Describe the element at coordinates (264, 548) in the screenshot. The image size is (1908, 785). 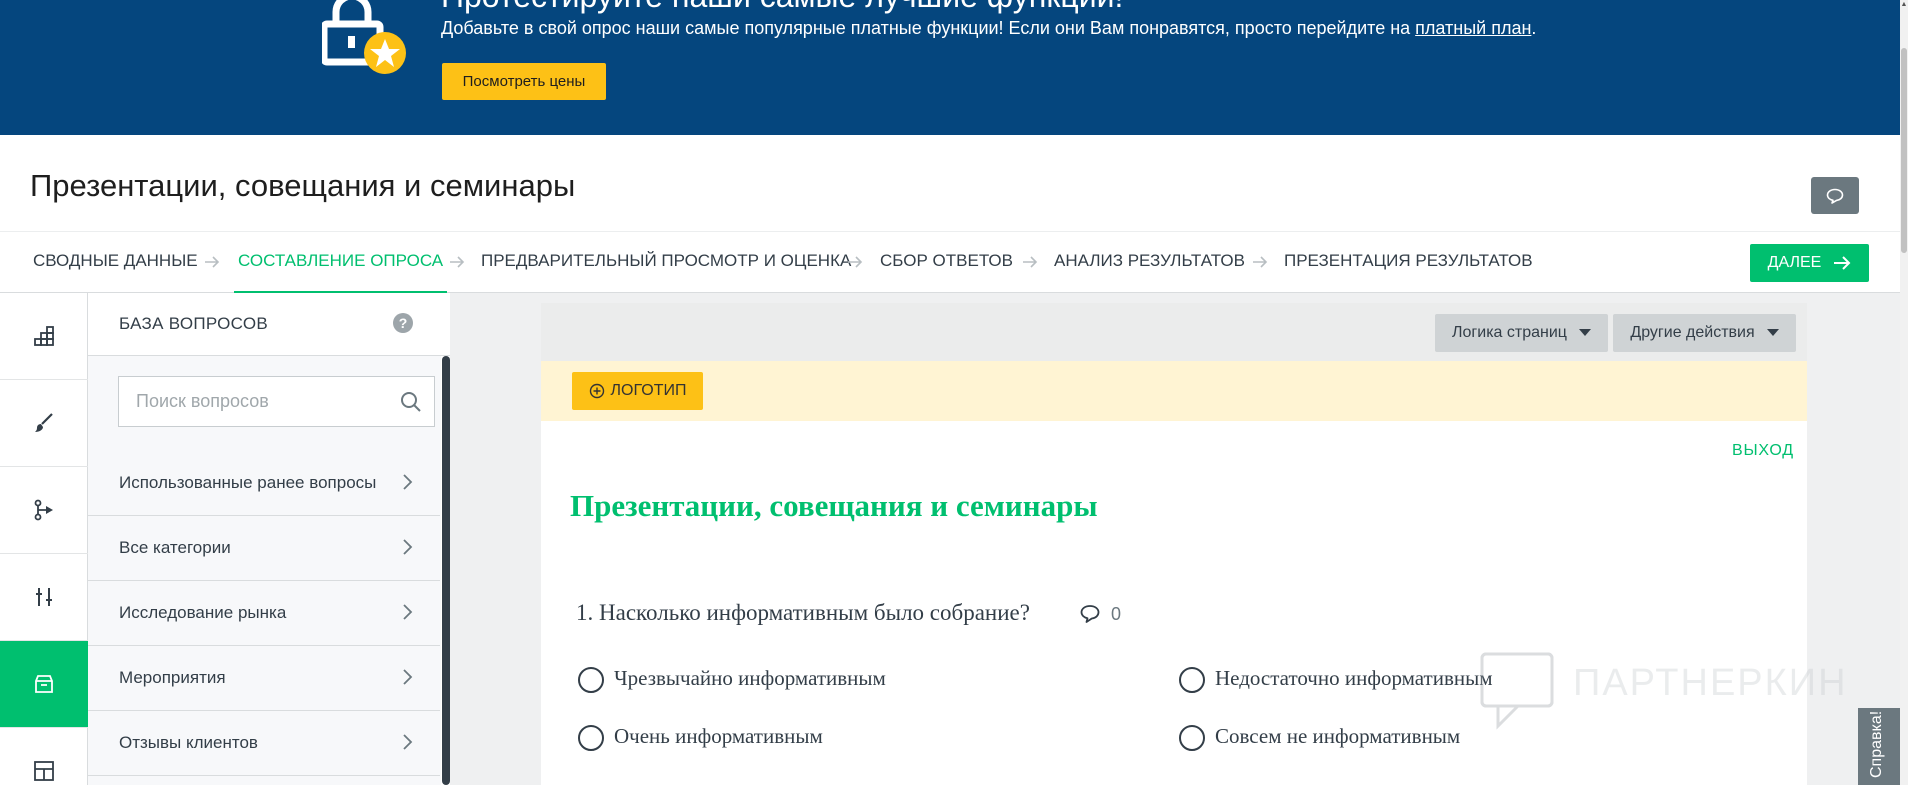
I see `bank-item-all-categories: Все категории` at that location.